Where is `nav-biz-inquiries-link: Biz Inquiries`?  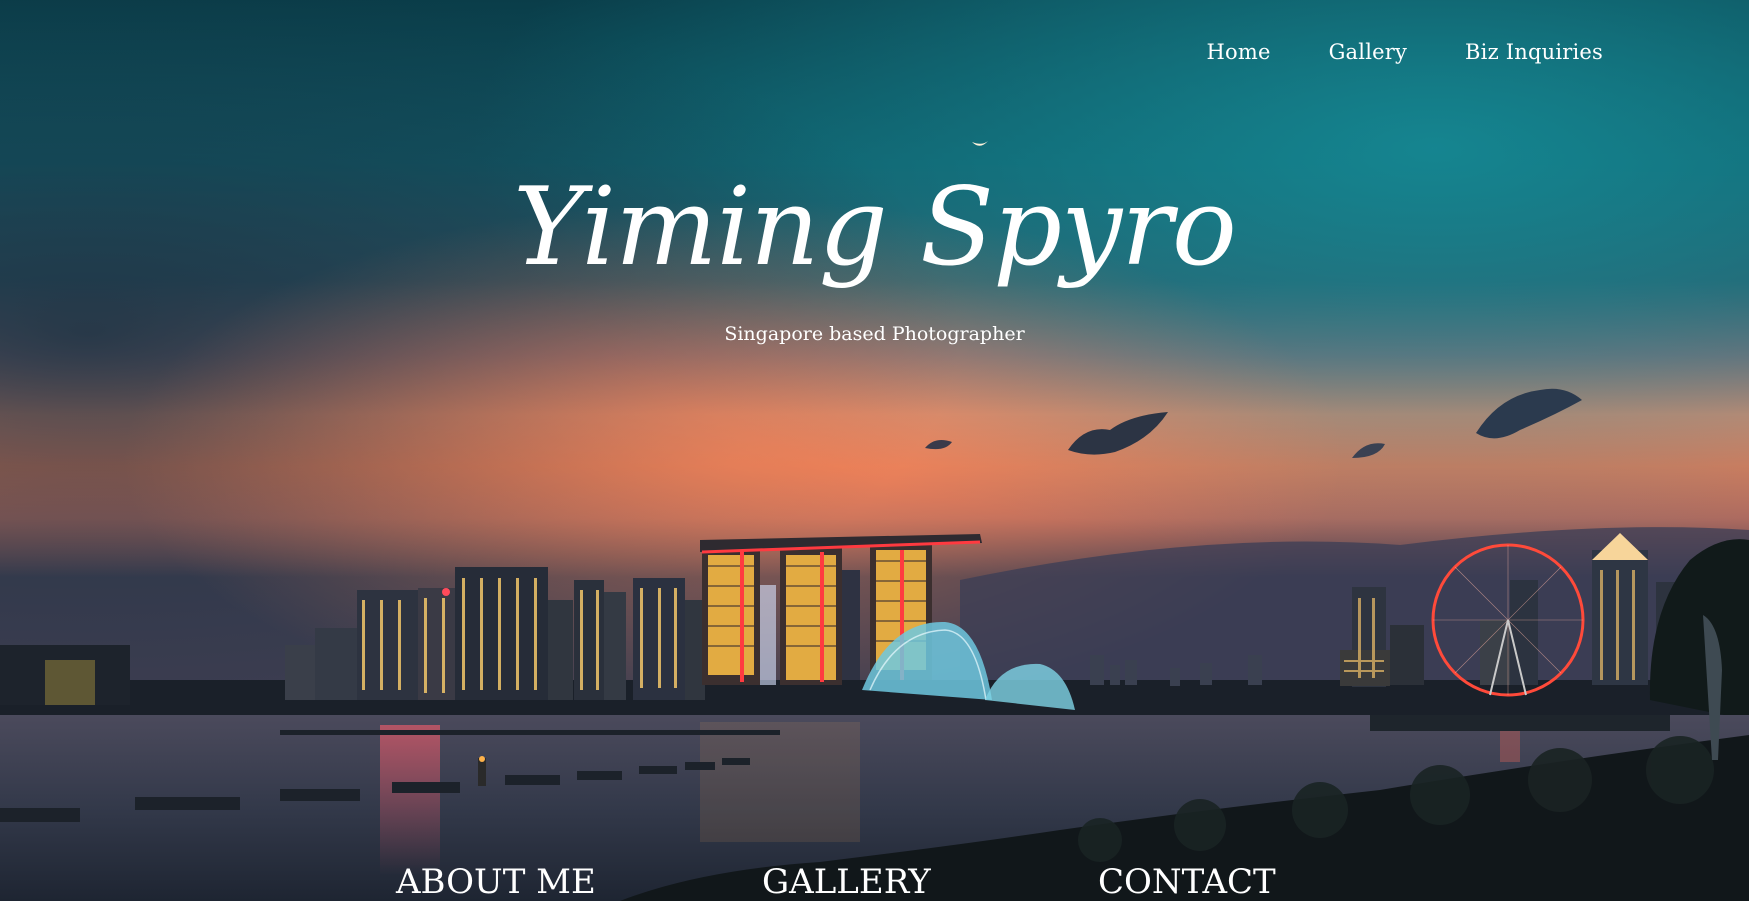 nav-biz-inquiries-link: Biz Inquiries is located at coordinates (1534, 52).